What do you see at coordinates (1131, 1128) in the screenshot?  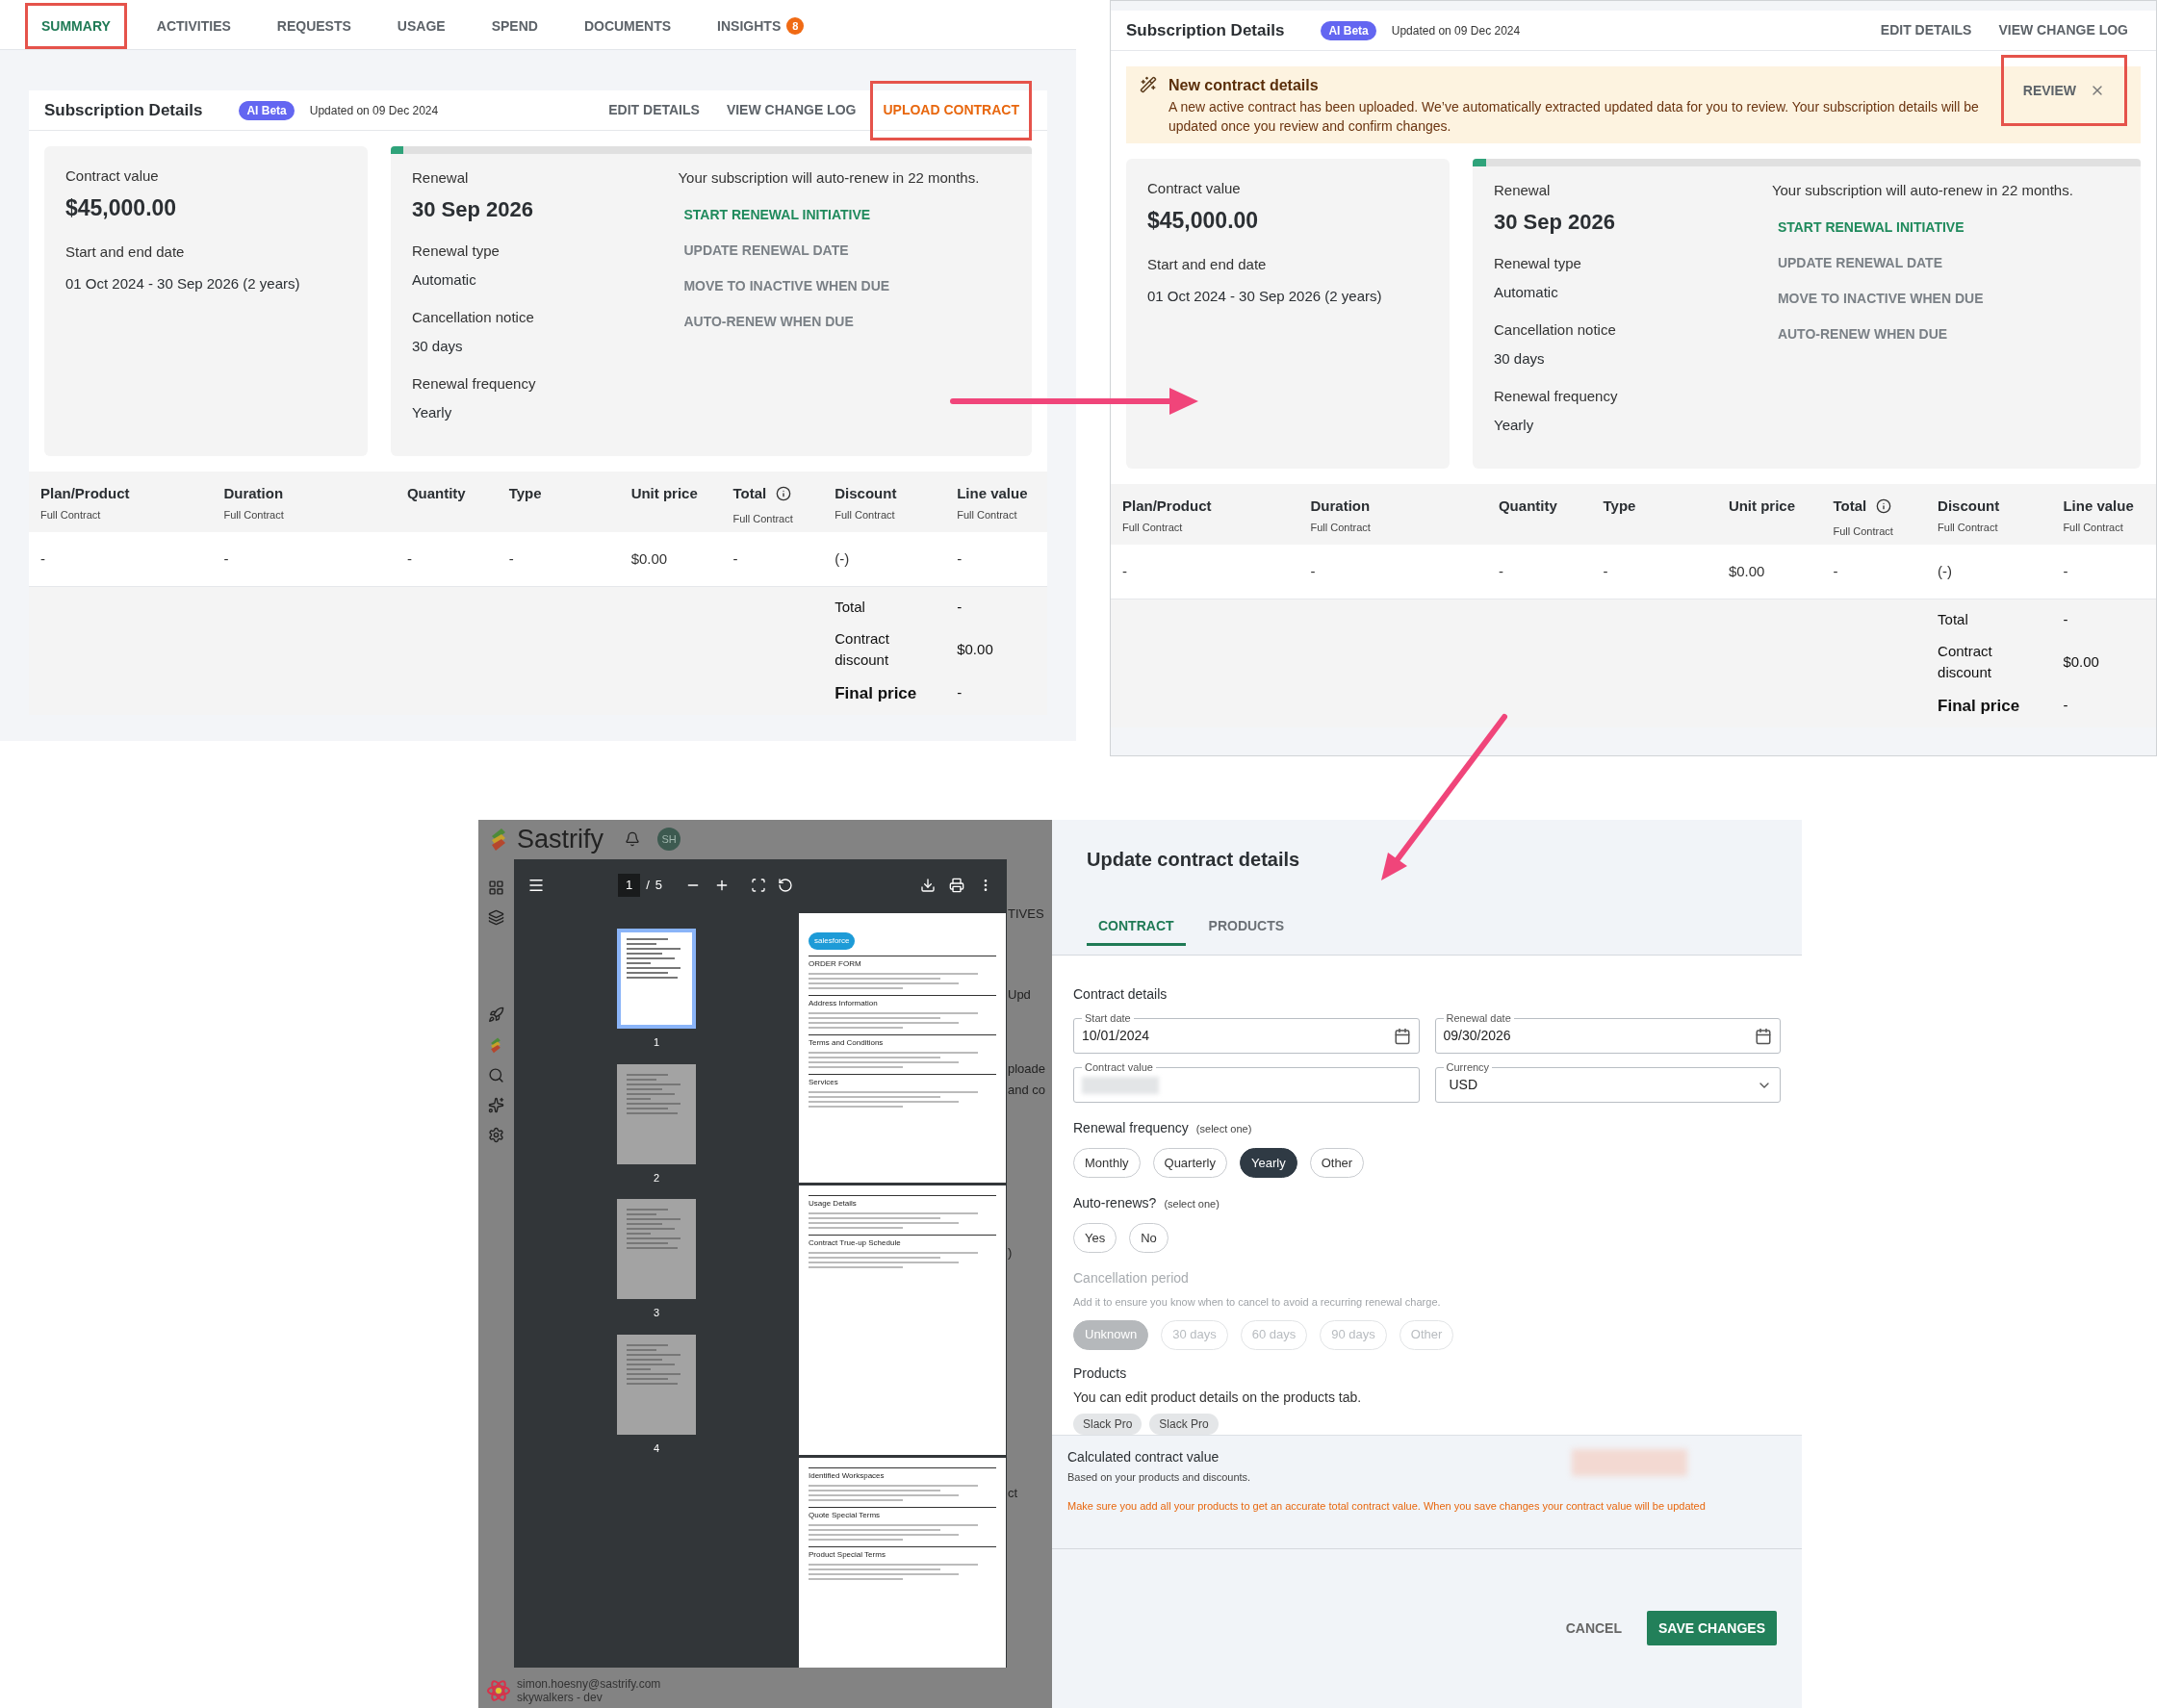 I see `group-title: Renewal frequency` at bounding box center [1131, 1128].